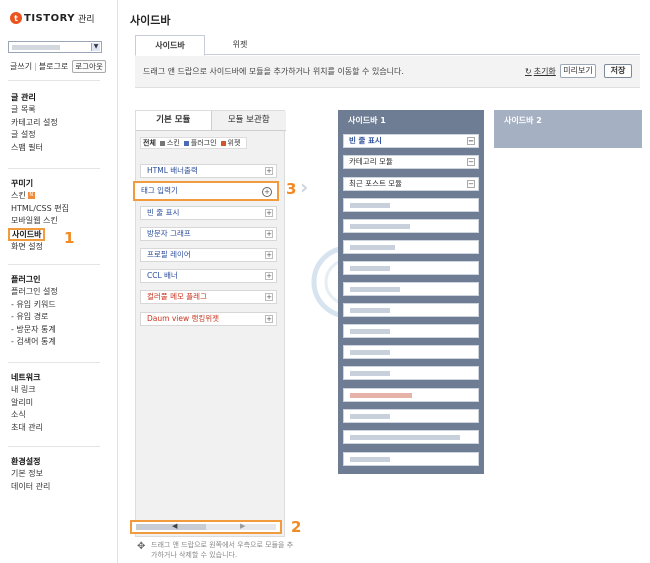  What do you see at coordinates (240, 45) in the screenshot?
I see `tab-widget: 위젯` at bounding box center [240, 45].